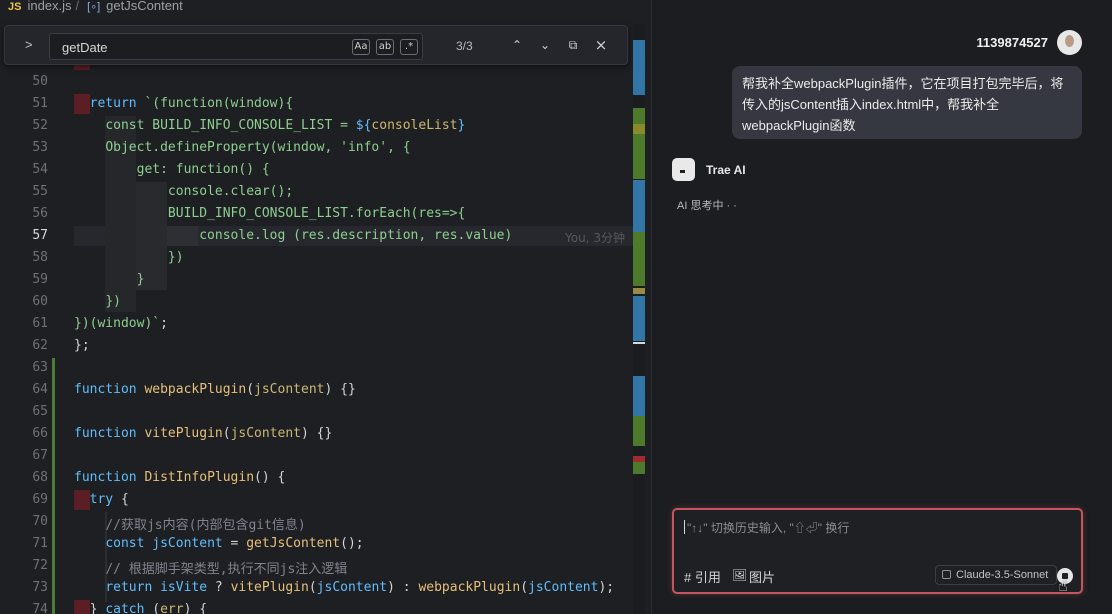 The height and width of the screenshot is (614, 1112). What do you see at coordinates (1002, 575) in the screenshot?
I see `model-name: Claude-3.5-Sonnet` at bounding box center [1002, 575].